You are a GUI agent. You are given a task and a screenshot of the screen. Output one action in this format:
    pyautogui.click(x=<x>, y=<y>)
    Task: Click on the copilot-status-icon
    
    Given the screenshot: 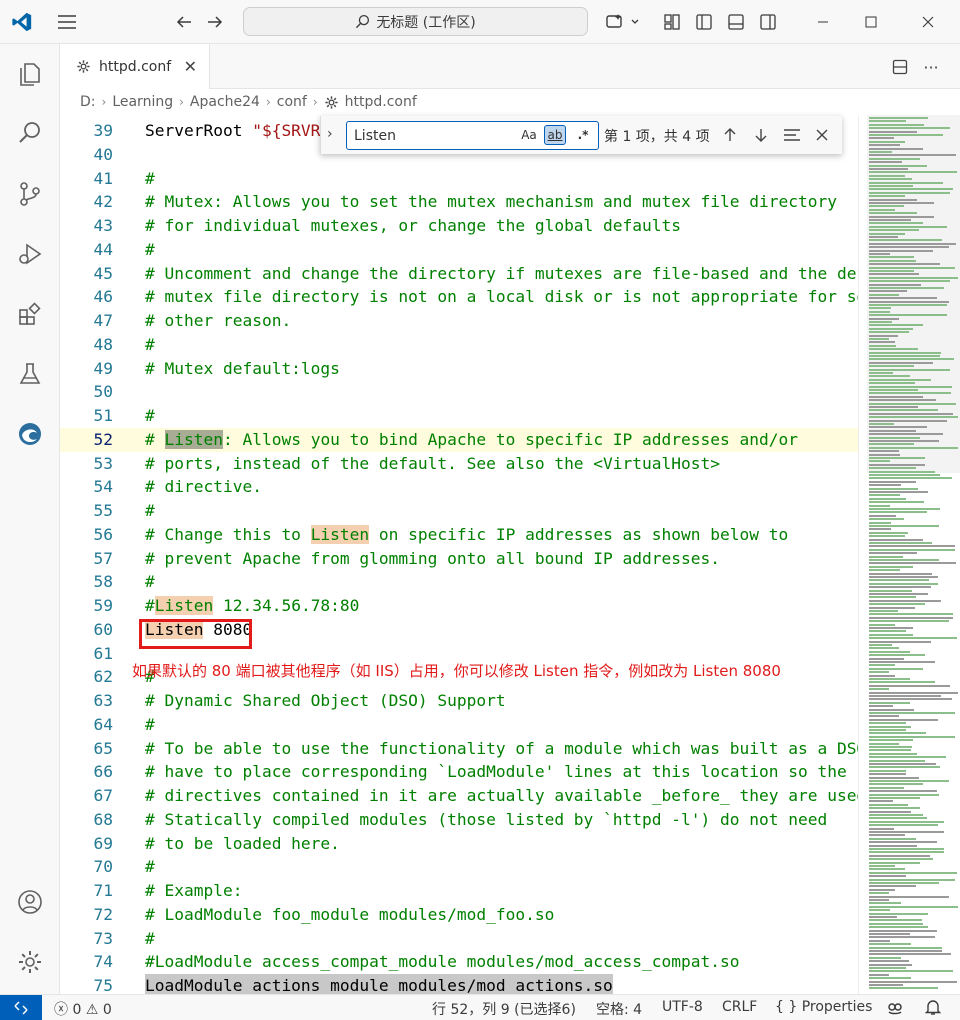 What is the action you would take?
    pyautogui.click(x=895, y=1009)
    